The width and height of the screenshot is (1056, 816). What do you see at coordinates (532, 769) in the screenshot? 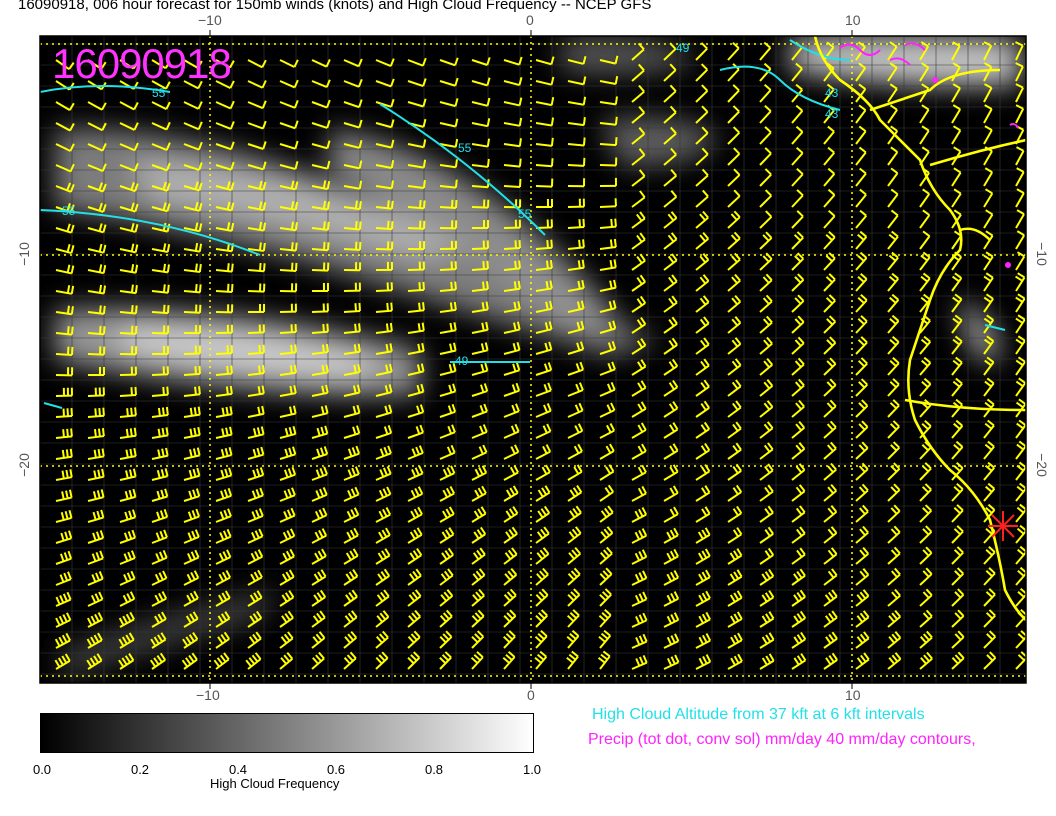
I see `colorbar-tick: 1.0` at bounding box center [532, 769].